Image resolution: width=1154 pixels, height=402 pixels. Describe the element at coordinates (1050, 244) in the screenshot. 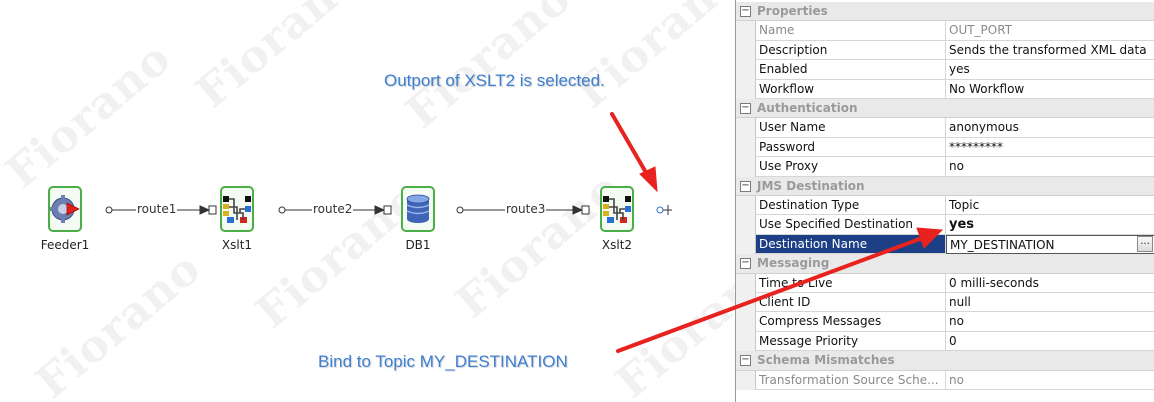

I see `destination-name-input: MY_DESTINATION` at that location.